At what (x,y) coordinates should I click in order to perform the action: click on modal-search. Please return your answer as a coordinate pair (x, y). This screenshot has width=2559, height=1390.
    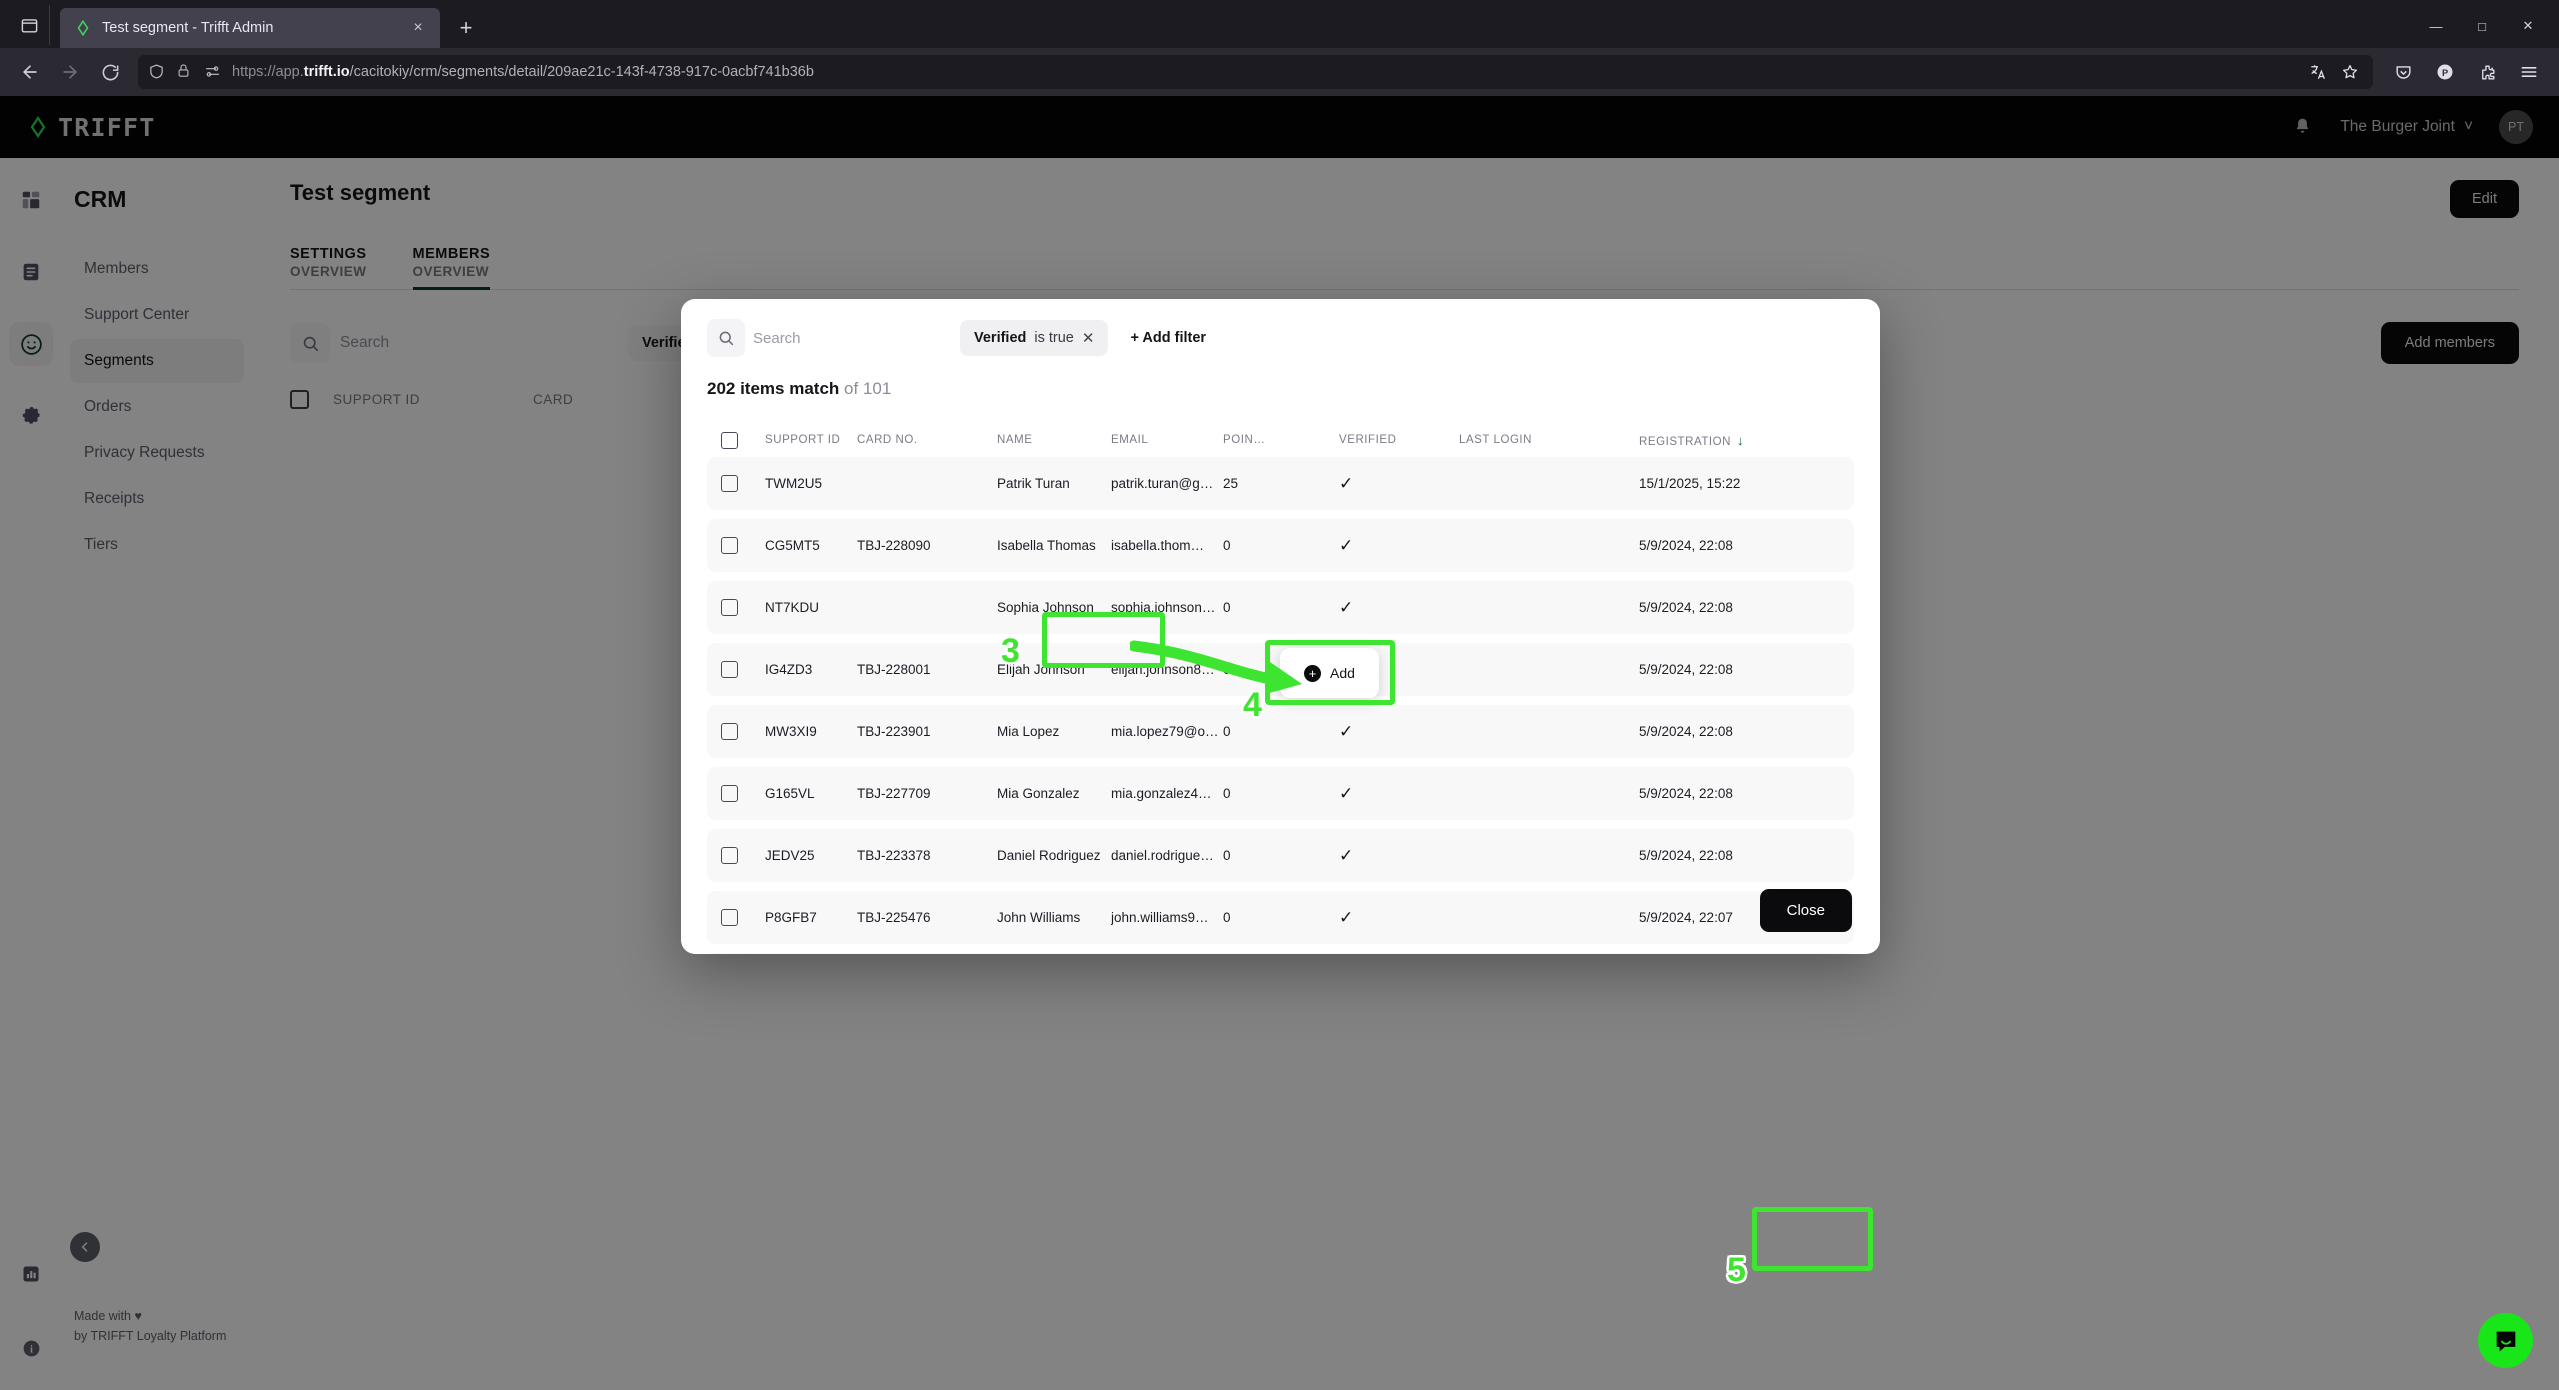
    Looking at the image, I should click on (822, 338).